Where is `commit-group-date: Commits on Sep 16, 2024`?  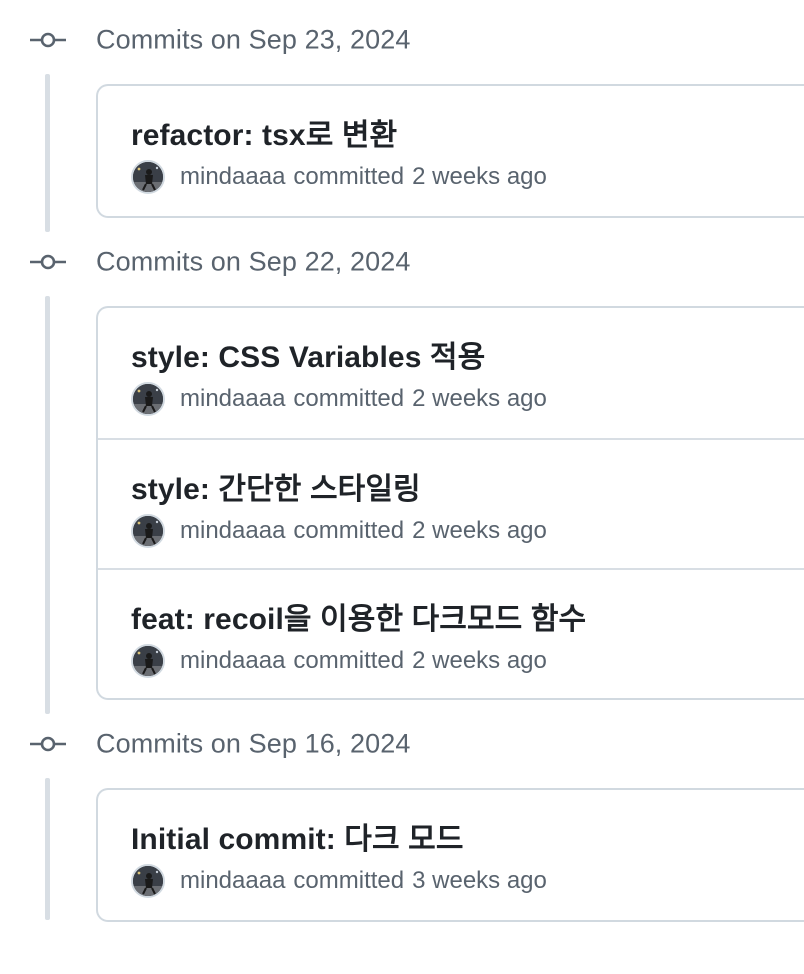 commit-group-date: Commits on Sep 16, 2024 is located at coordinates (253, 743).